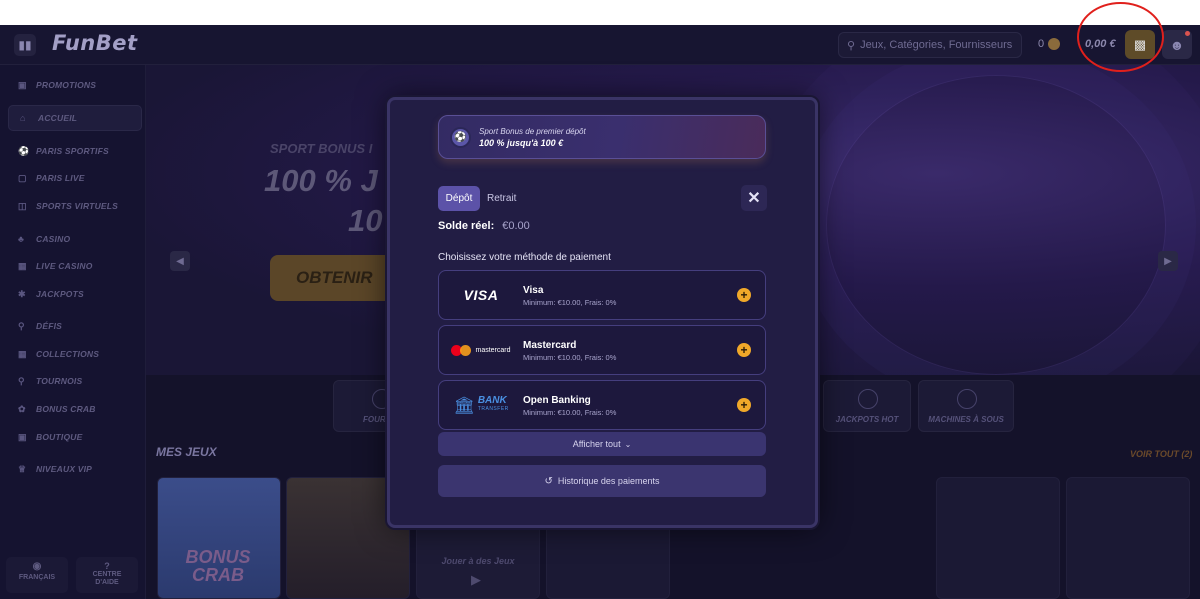  Describe the element at coordinates (57, 85) in the screenshot. I see `sidebar-item-promotions: ▣ PROMOTIONS` at that location.